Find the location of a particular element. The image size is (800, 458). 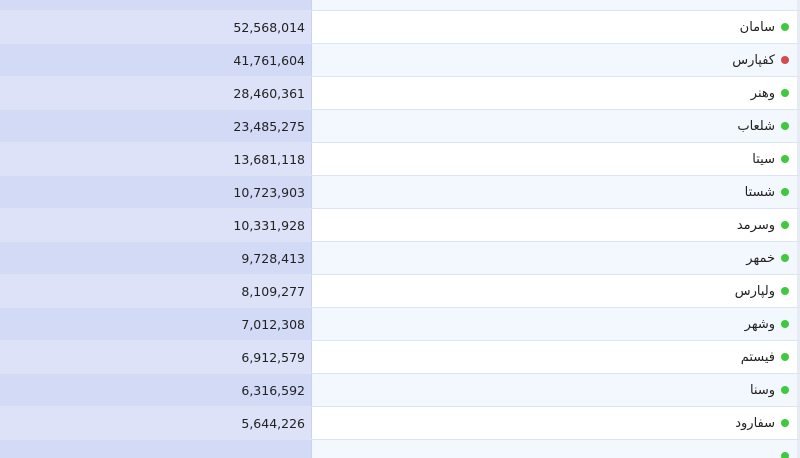

table-row: 10,331,928 وسرمد is located at coordinates (400, 225).